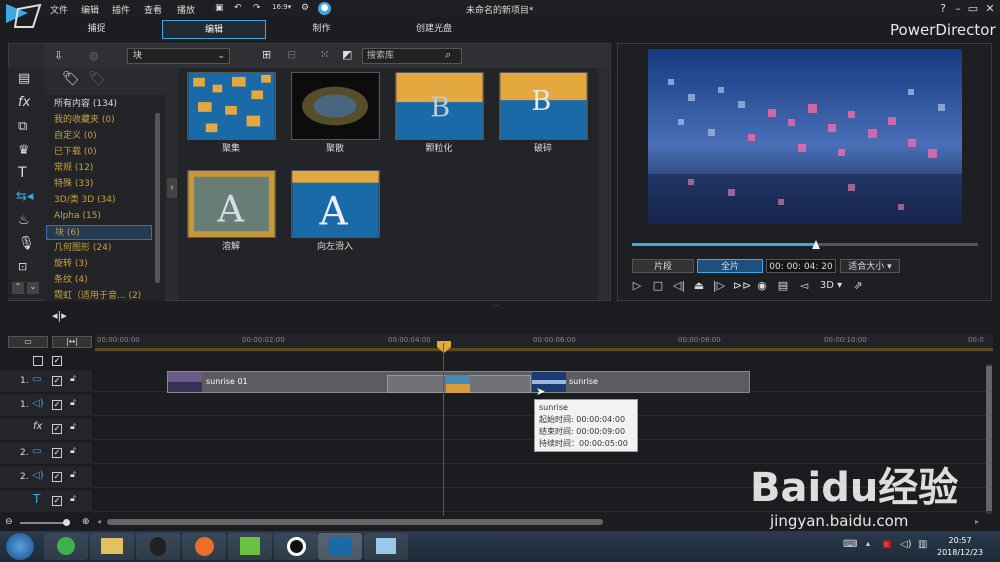 This screenshot has height=562, width=1000. Describe the element at coordinates (719, 286) in the screenshot. I see `next-frame-icon: |▷` at that location.